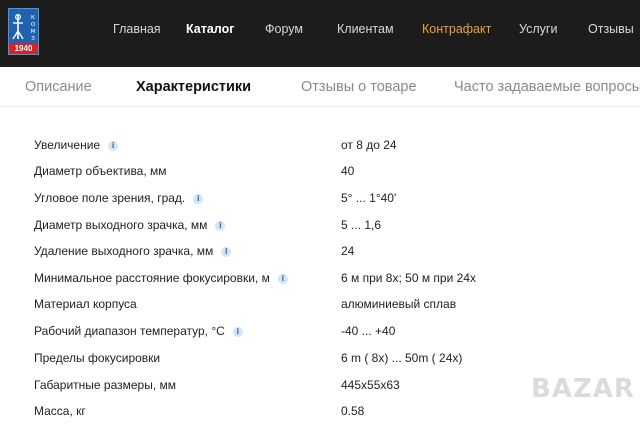 The width and height of the screenshot is (640, 424). Describe the element at coordinates (402, 358) in the screenshot. I see `spec-value: 6 m ( 8x) ... 50m ( 24x)` at that location.